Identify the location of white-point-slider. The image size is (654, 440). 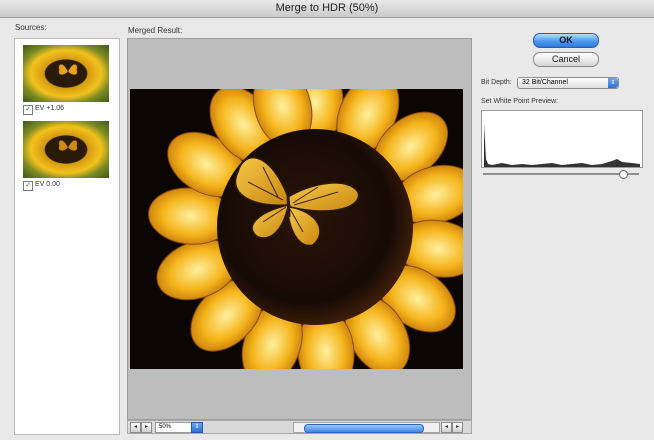
(561, 174).